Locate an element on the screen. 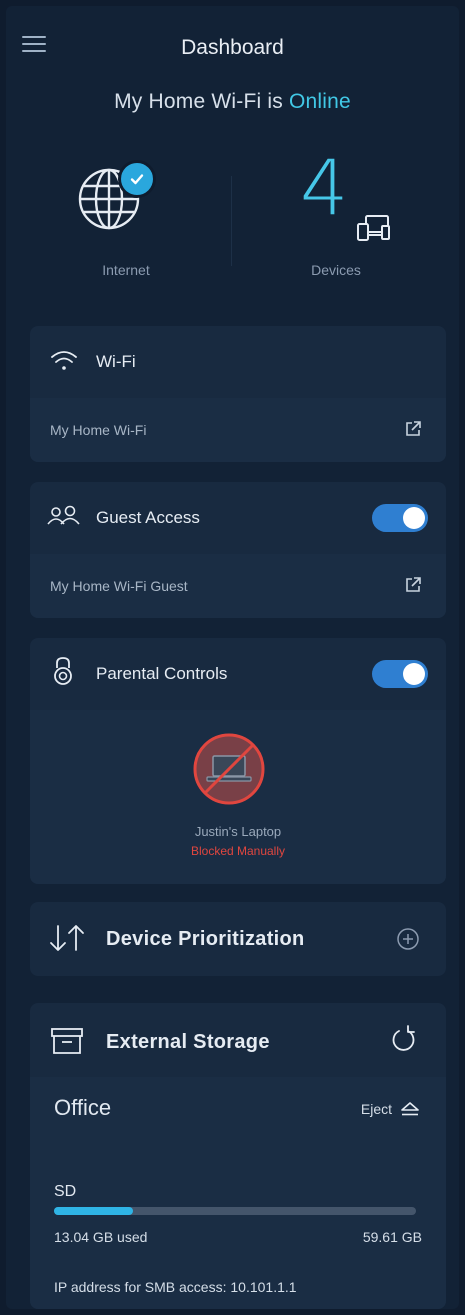 This screenshot has width=465, height=1315. storage-header: External Storage is located at coordinates (238, 1040).